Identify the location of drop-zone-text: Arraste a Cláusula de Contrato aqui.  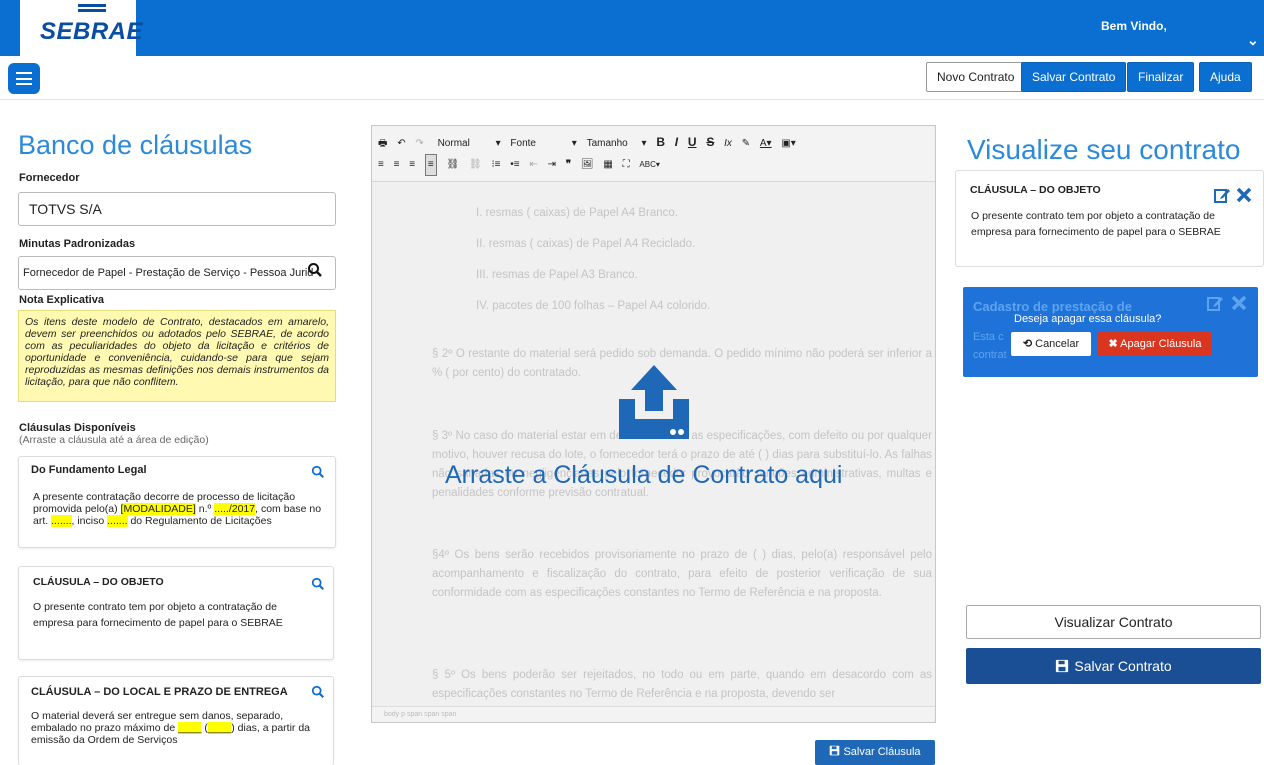
(644, 475).